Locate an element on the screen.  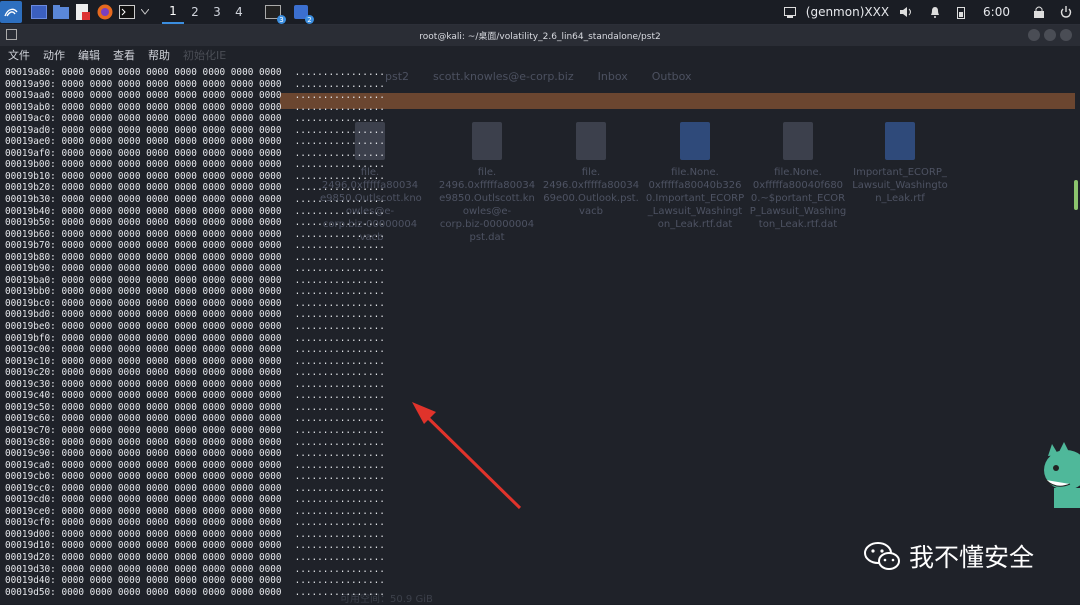
power-icon is located at coordinates (1066, 12).